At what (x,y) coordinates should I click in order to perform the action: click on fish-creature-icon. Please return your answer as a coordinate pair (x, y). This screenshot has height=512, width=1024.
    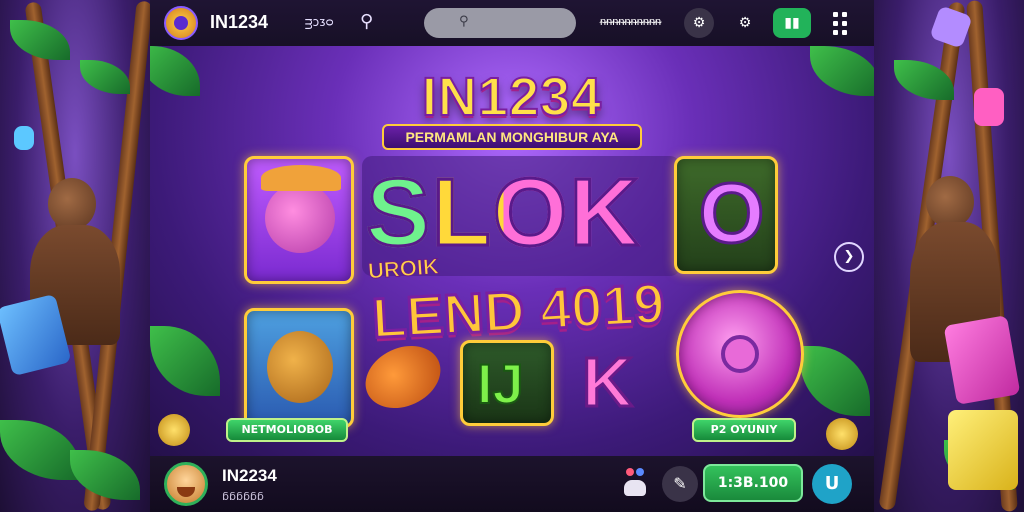
    Looking at the image, I should click on (300, 367).